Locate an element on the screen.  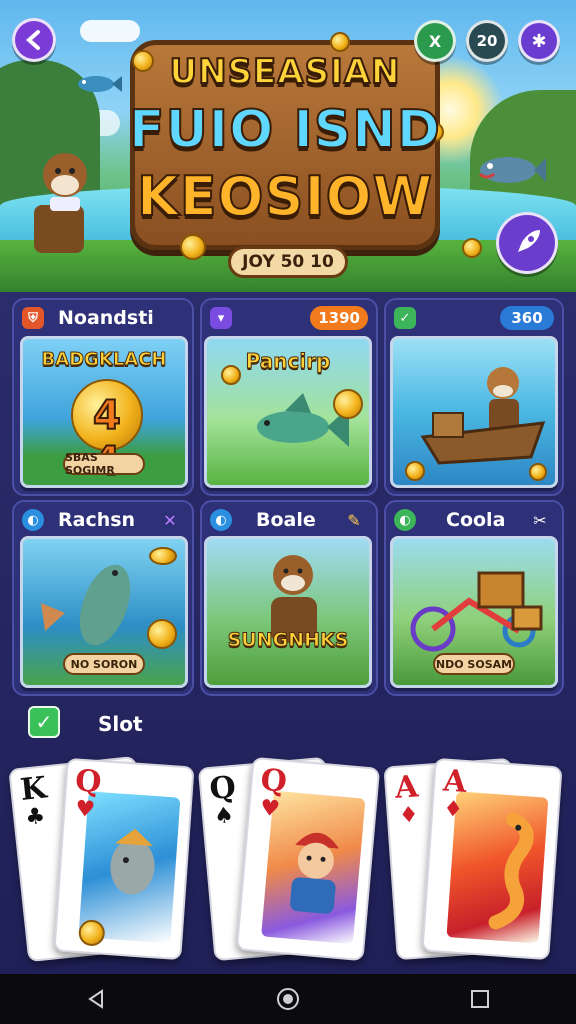
shield-icon: ⛨ is located at coordinates (33, 318).